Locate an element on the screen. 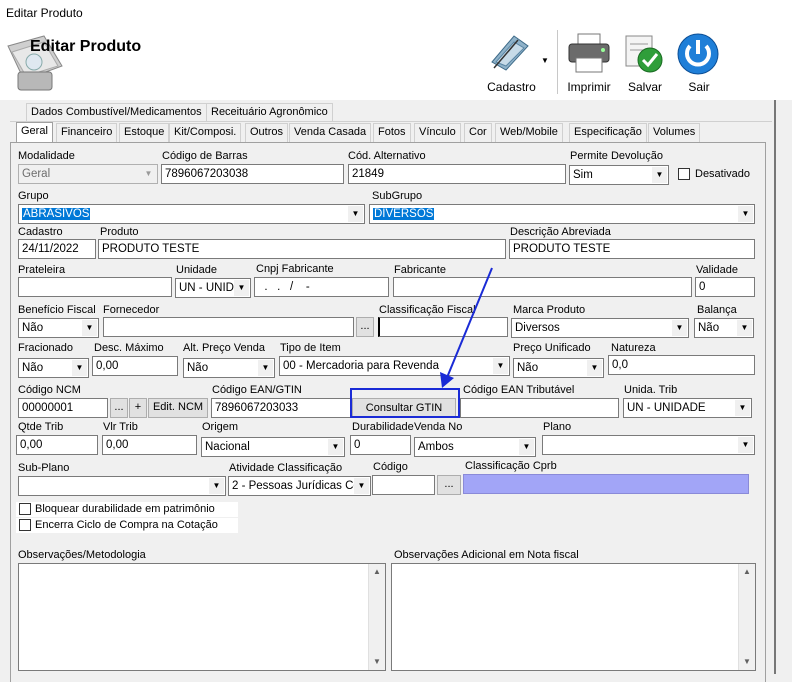  unida-trib-select: UN - UNIDADE ▼ is located at coordinates (687, 408).